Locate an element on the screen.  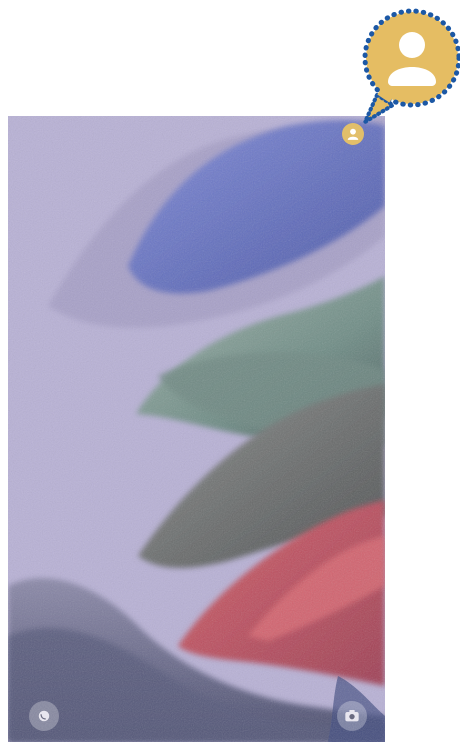
phone-shortcut-icon is located at coordinates (44, 716).